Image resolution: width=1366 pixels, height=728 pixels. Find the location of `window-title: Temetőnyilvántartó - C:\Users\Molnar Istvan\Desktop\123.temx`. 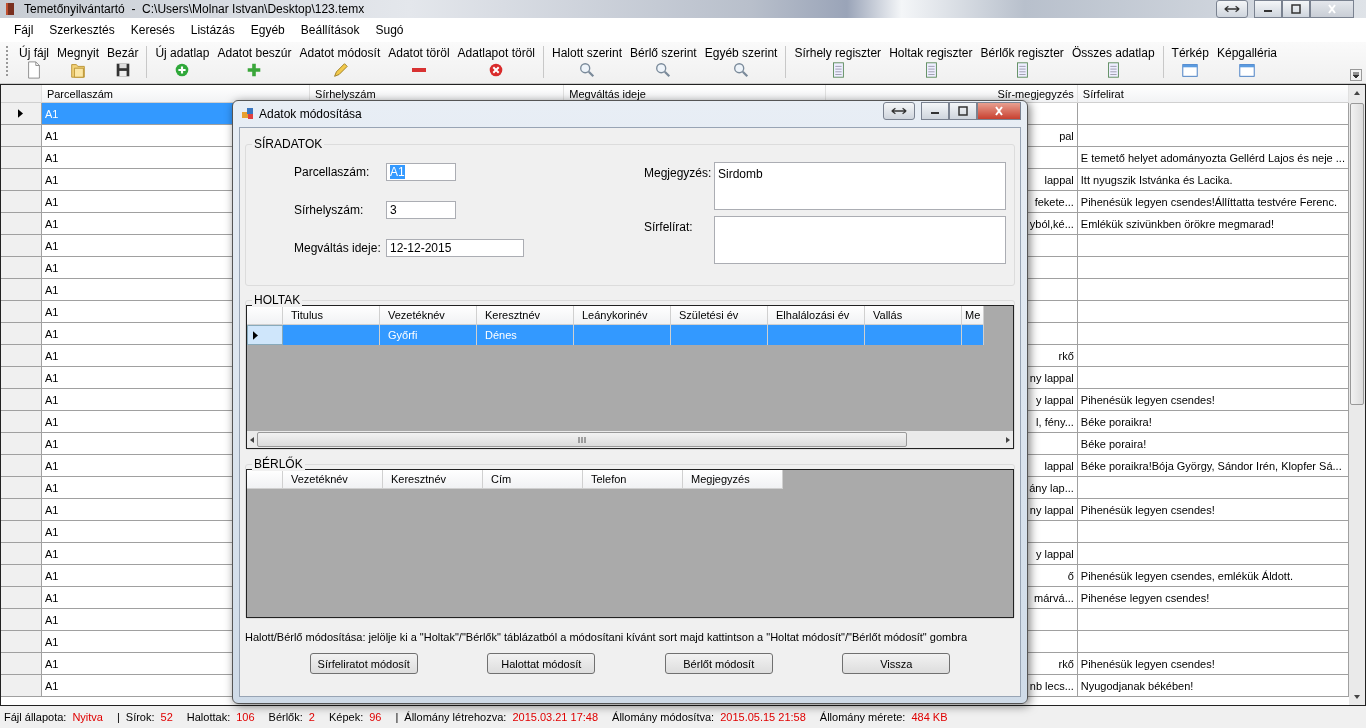

window-title: Temetőnyilvántartó - C:\Users\Molnar Istvan\Desktop\123.temx is located at coordinates (194, 9).